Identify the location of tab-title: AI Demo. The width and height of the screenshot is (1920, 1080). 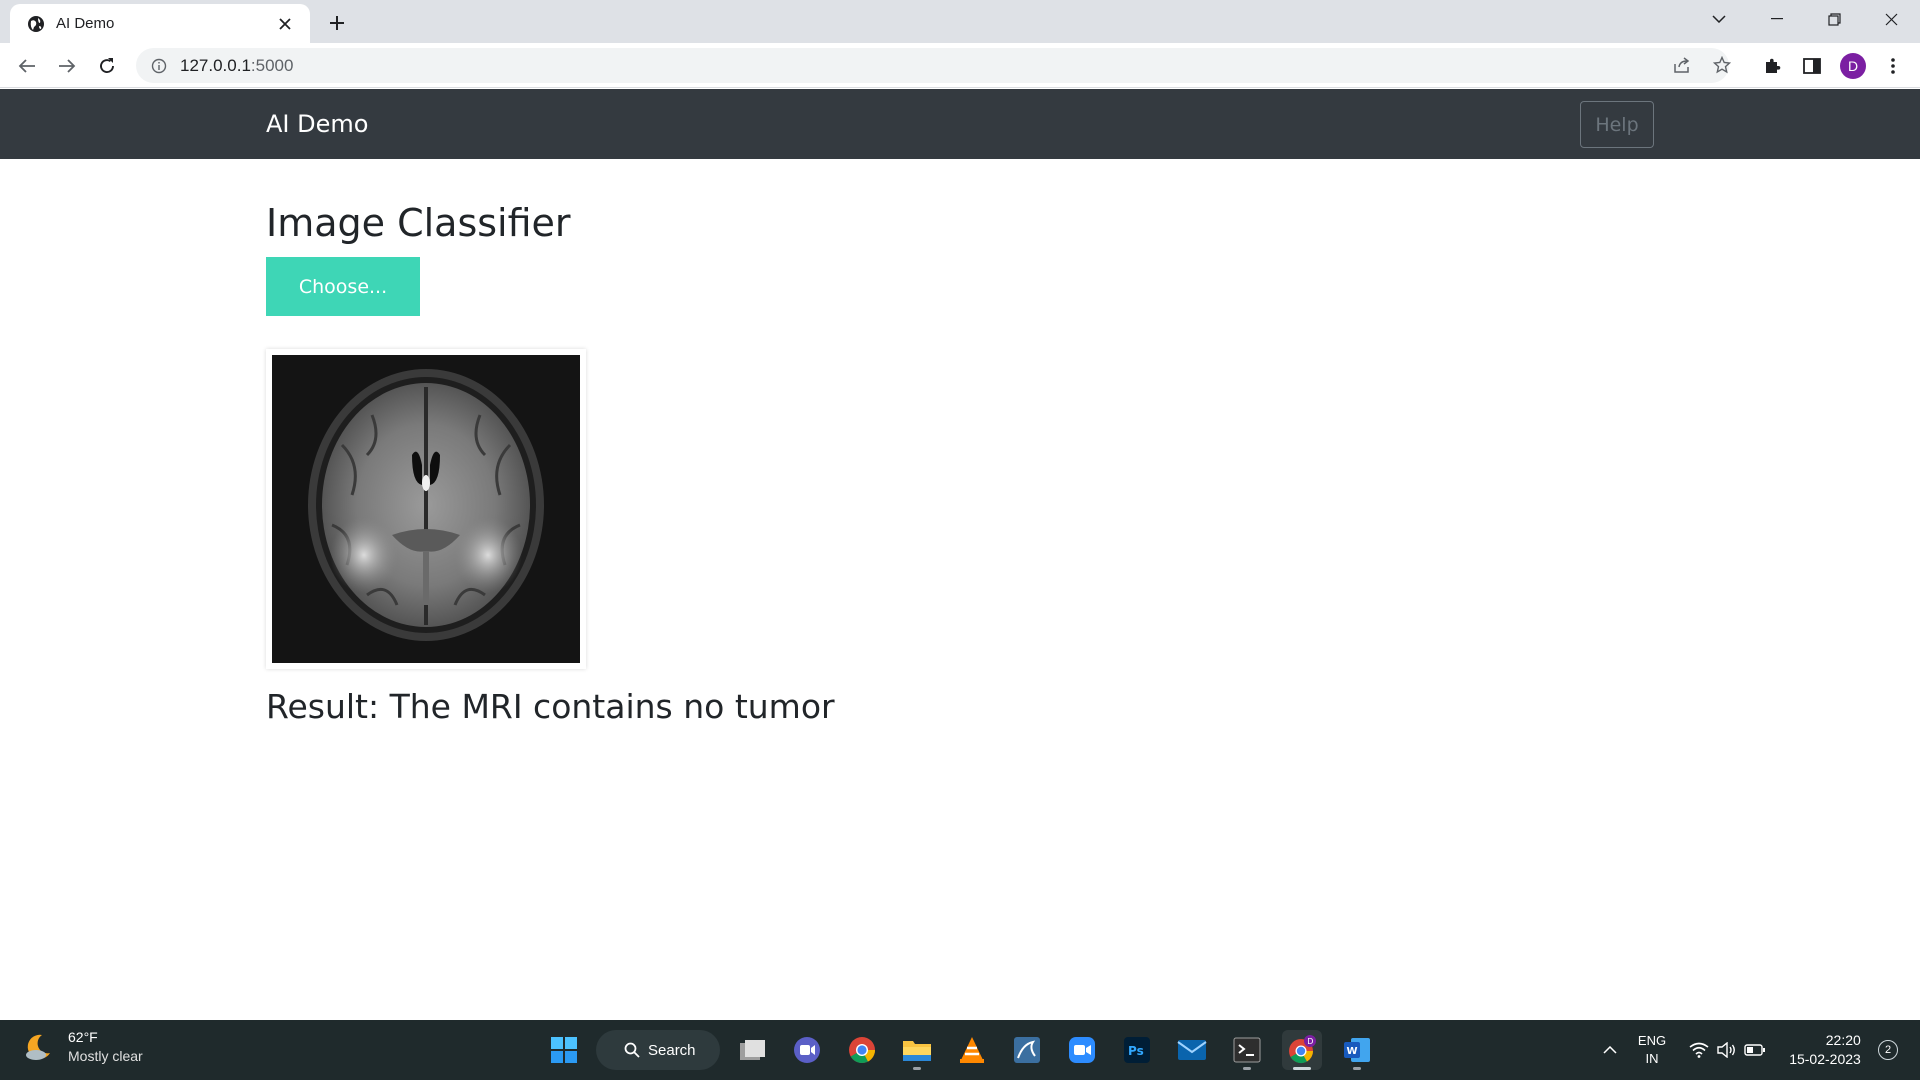
(85, 23).